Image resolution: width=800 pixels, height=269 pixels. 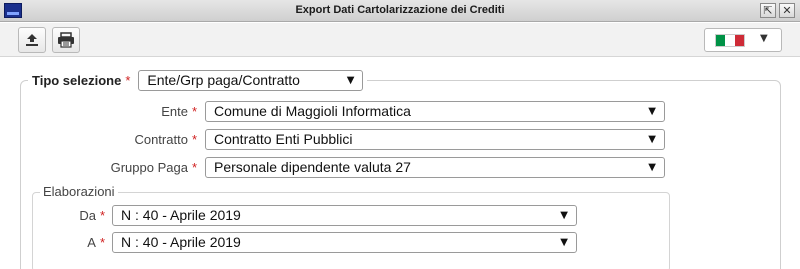 I want to click on da-value: N : 40 - Aprile 2019, so click(x=181, y=215).